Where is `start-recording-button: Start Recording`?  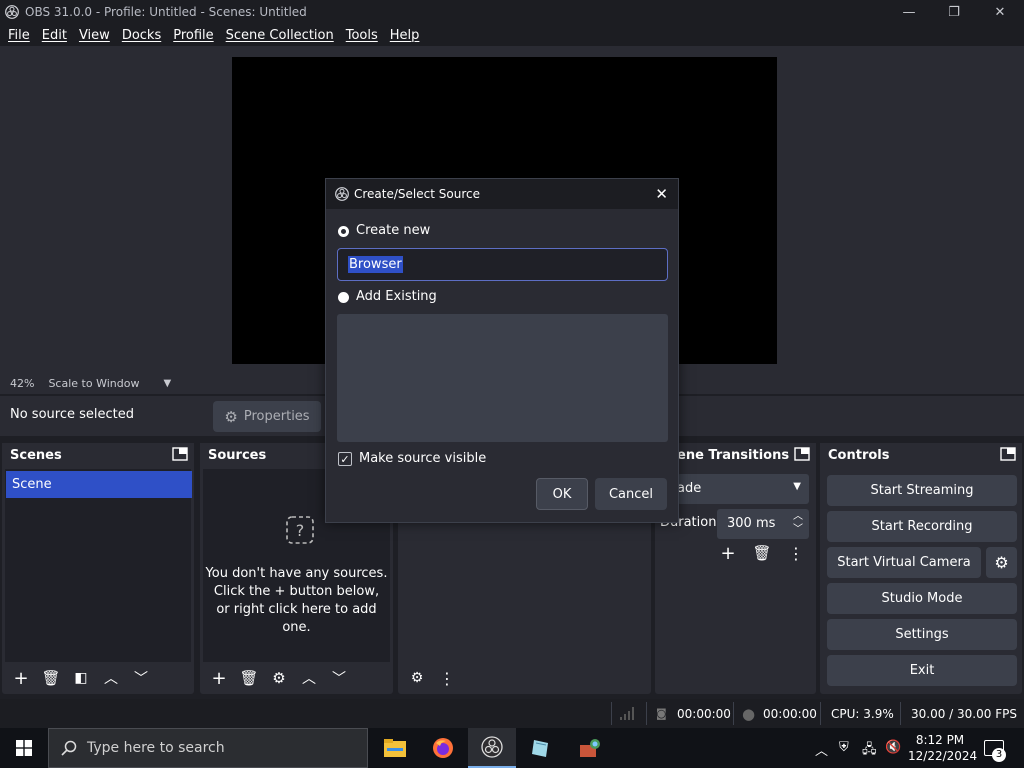
start-recording-button: Start Recording is located at coordinates (922, 526).